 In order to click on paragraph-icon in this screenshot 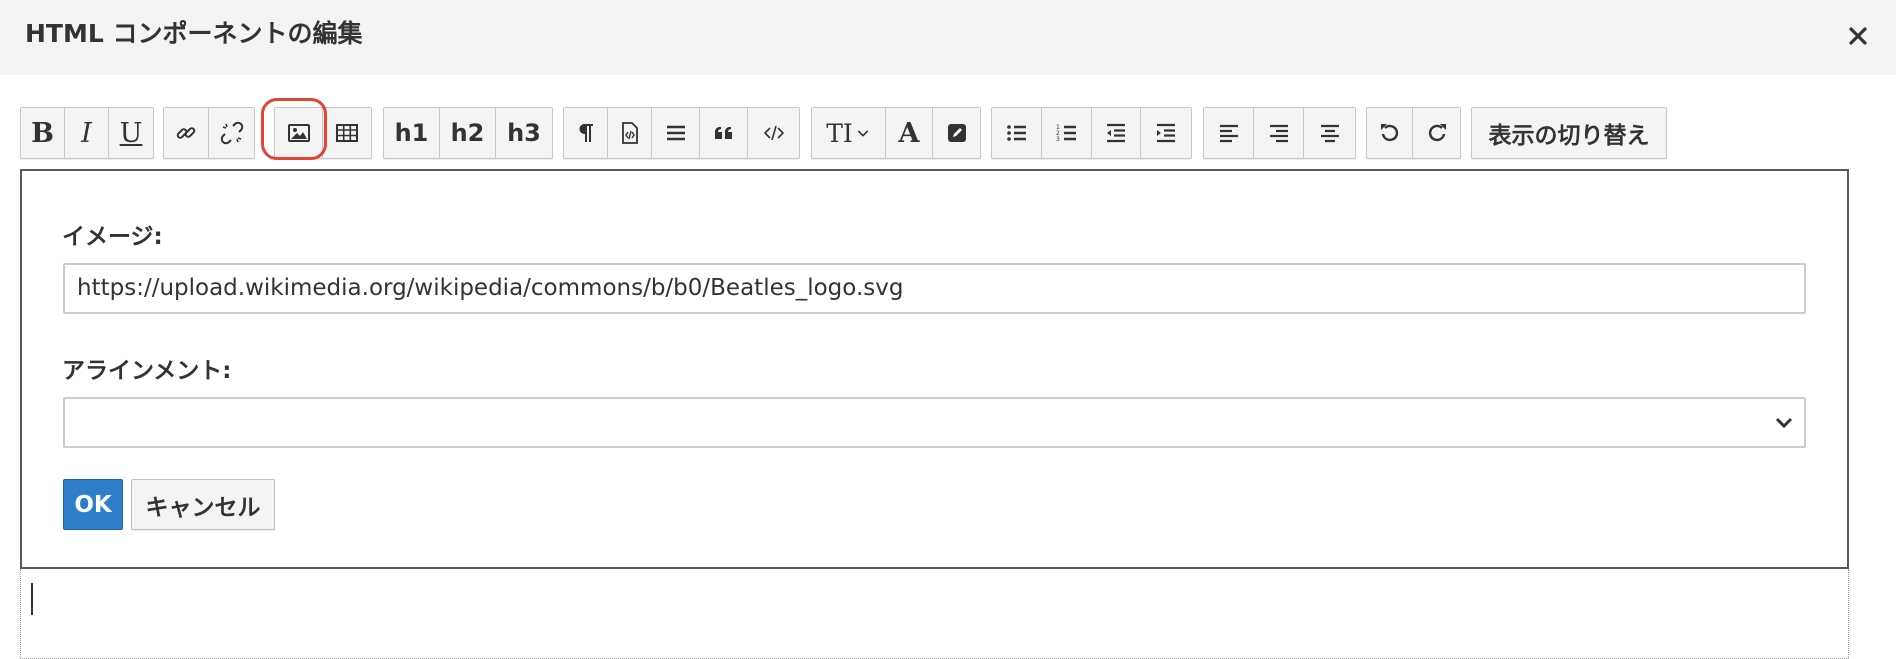, I will do `click(585, 133)`.